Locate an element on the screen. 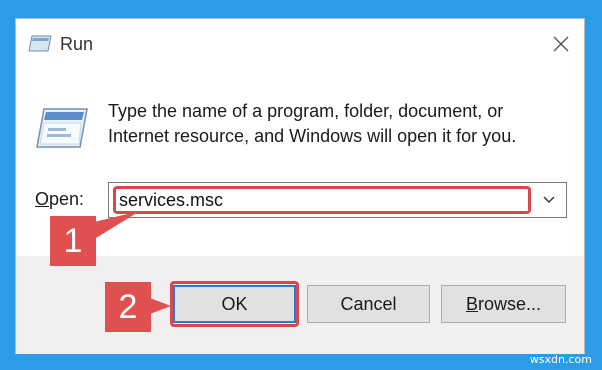  cancel-button: Cancel is located at coordinates (368, 304).